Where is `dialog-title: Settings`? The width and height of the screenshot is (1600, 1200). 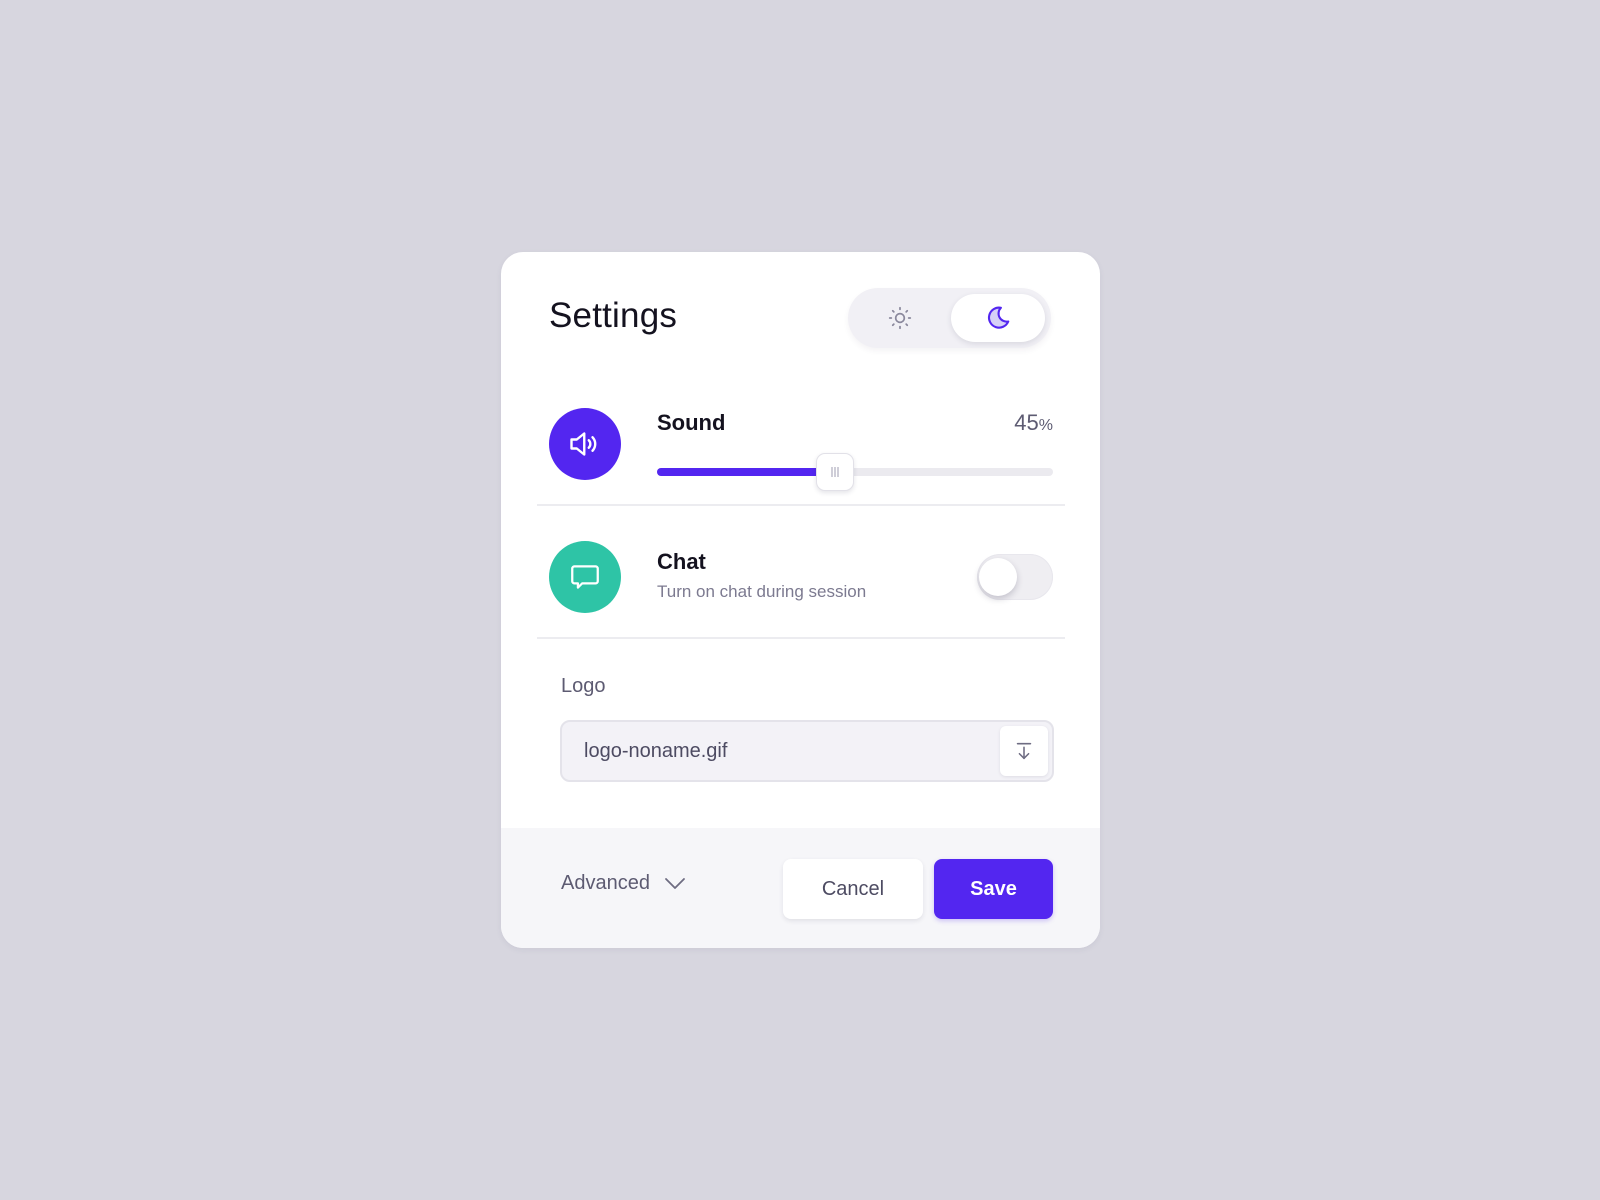
dialog-title: Settings is located at coordinates (613, 315).